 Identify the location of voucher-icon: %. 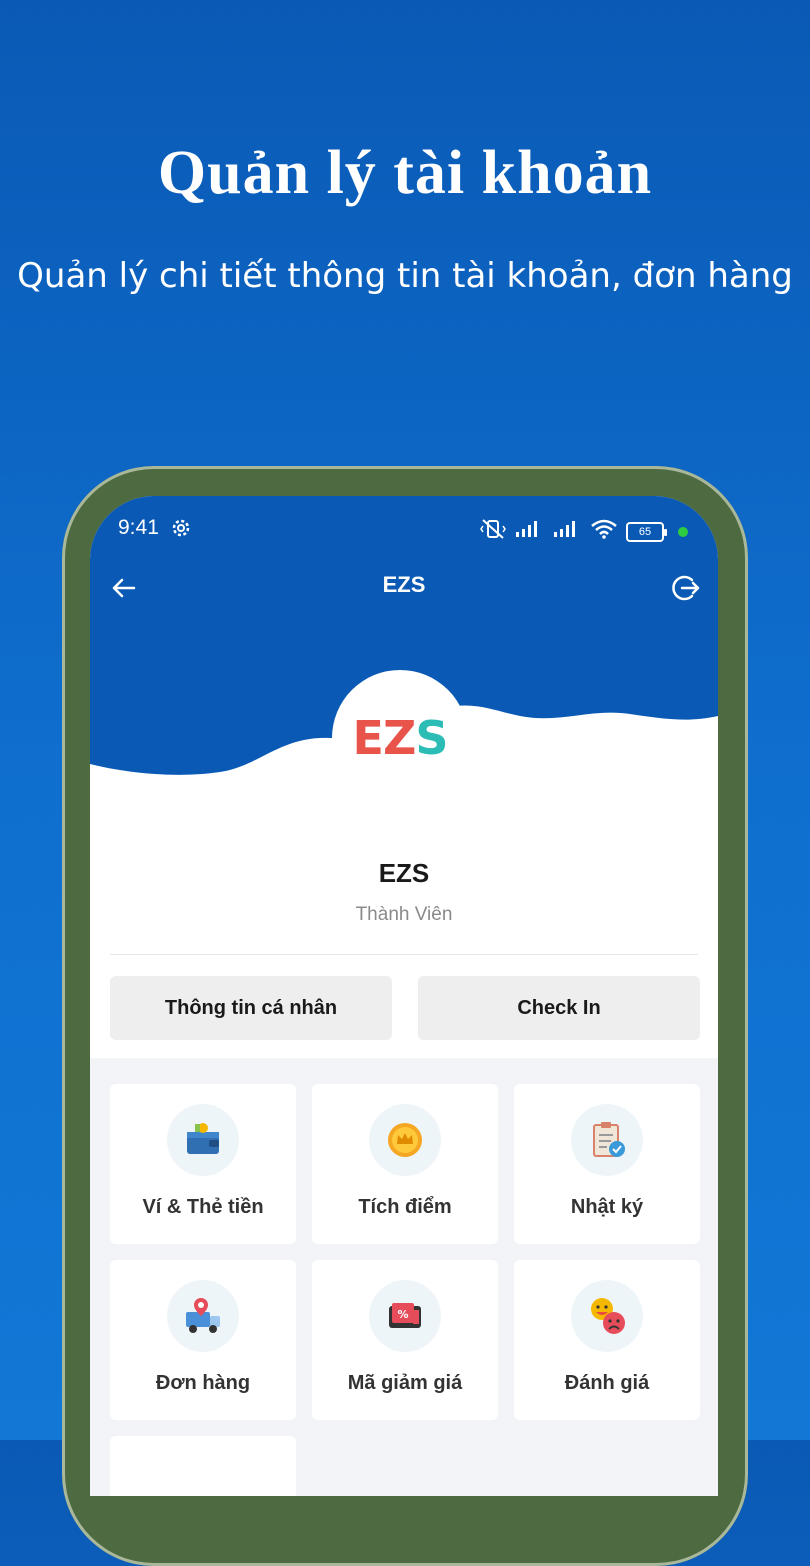
(405, 1316).